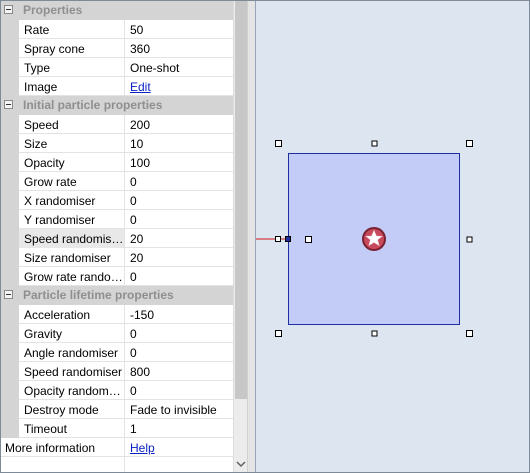 This screenshot has width=530, height=473. I want to click on property-value-speed: 200, so click(178, 124).